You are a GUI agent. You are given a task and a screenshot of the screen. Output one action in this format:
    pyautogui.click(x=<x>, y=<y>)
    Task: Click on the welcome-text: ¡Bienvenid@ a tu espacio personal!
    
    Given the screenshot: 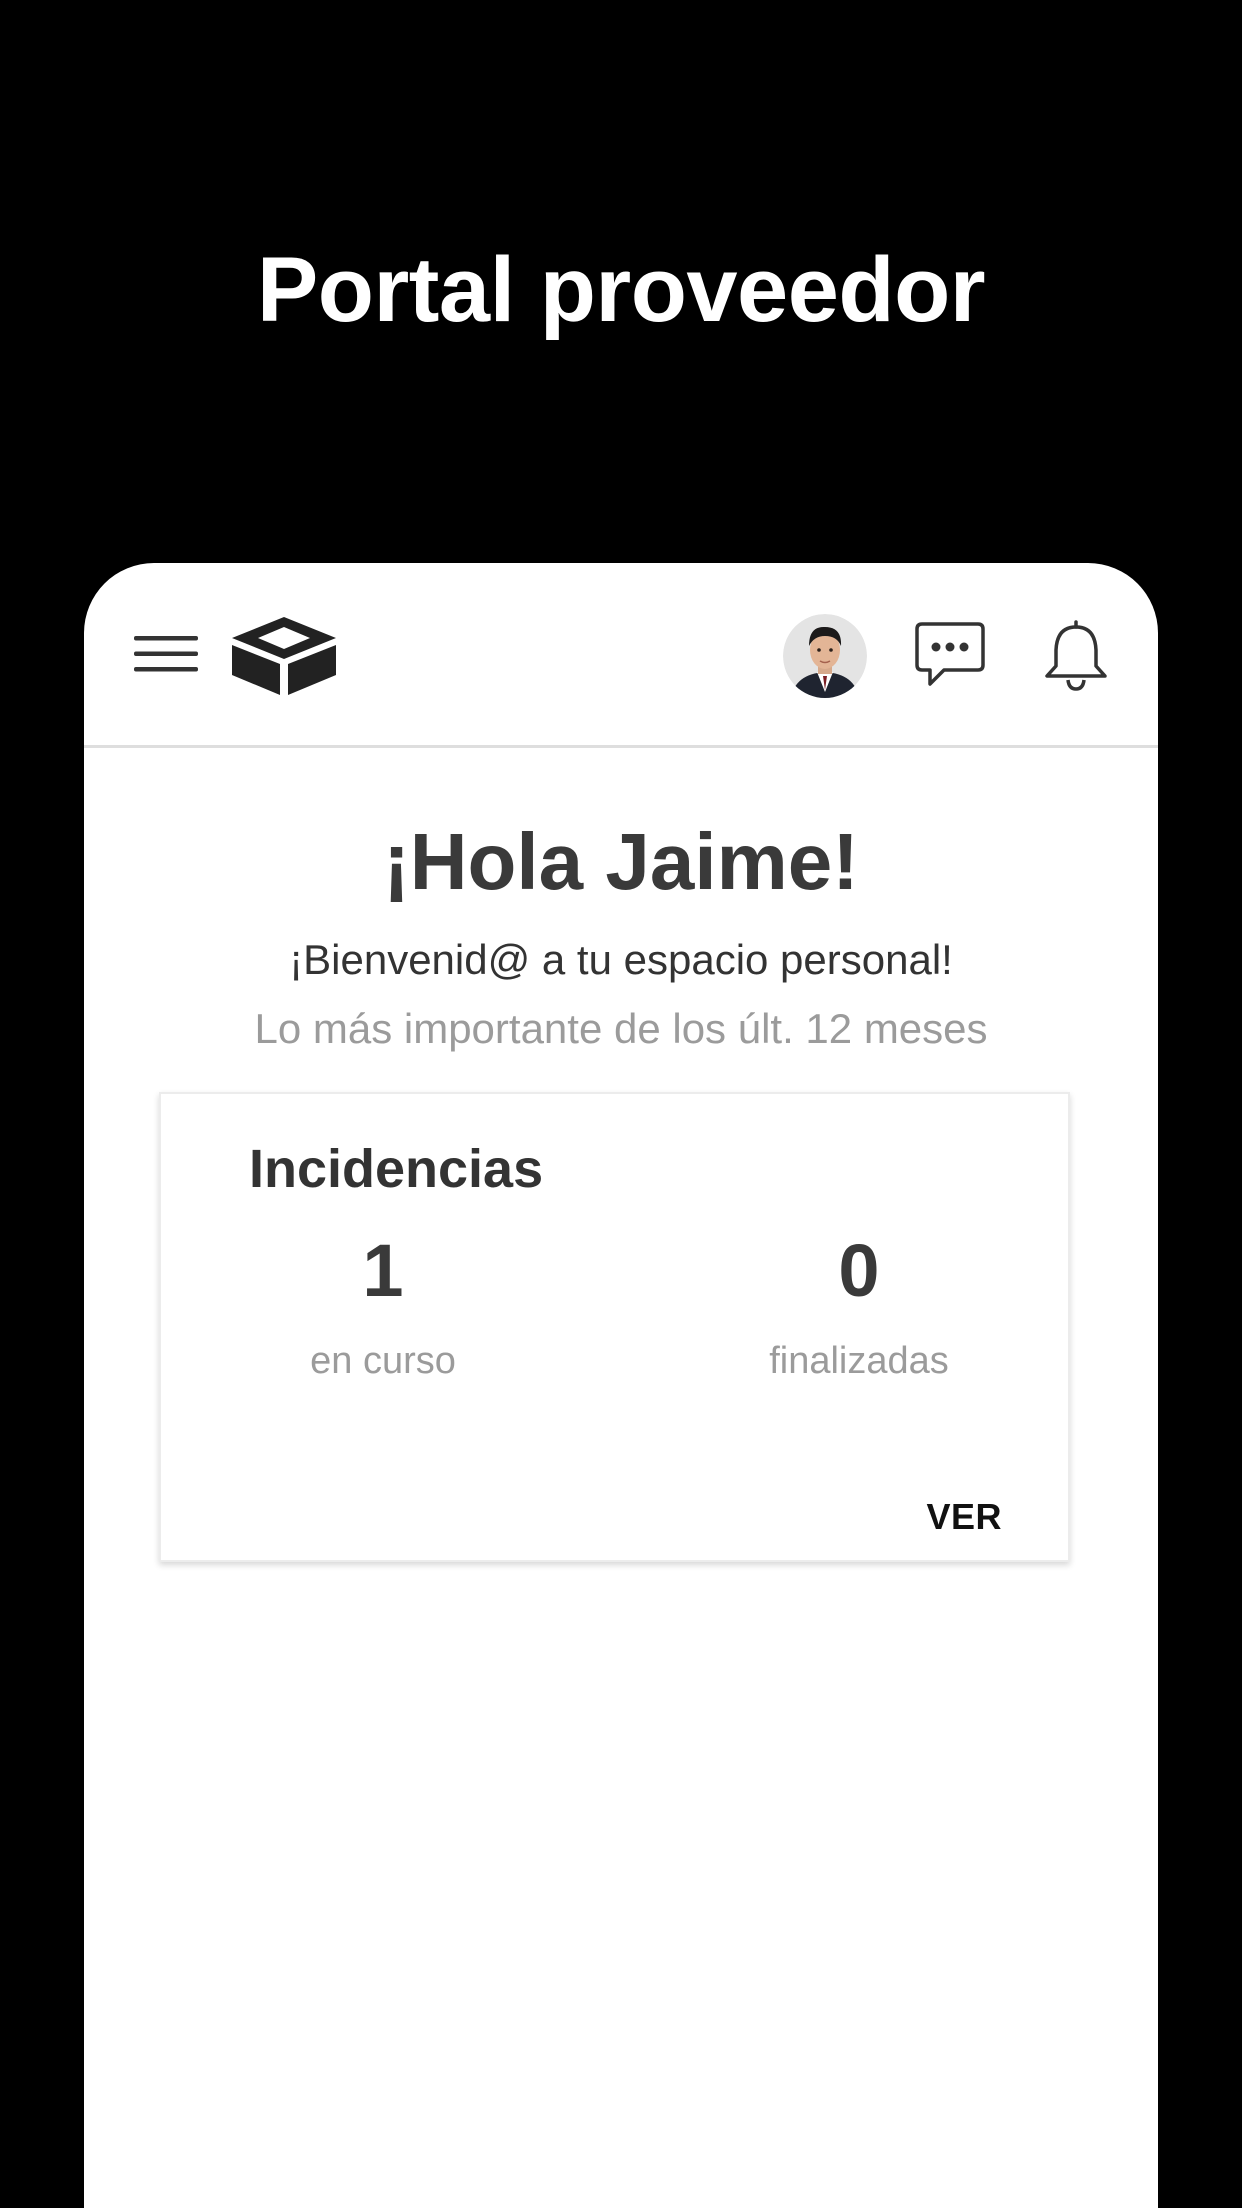 What is the action you would take?
    pyautogui.click(x=621, y=959)
    